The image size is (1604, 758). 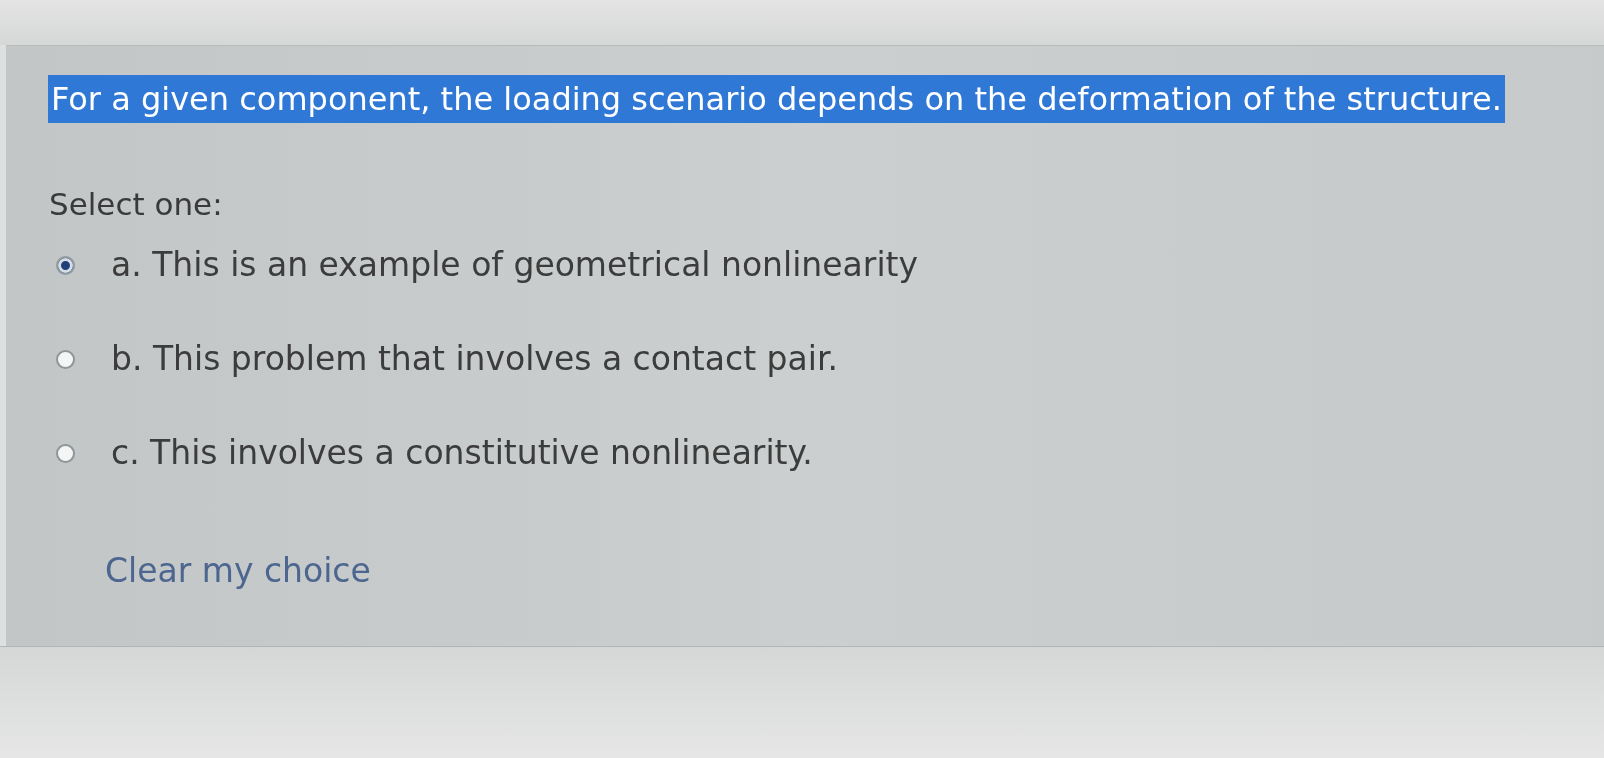 I want to click on question-text: For a given component, the loading scenario depends on the deformation of the structure., so click(x=776, y=99).